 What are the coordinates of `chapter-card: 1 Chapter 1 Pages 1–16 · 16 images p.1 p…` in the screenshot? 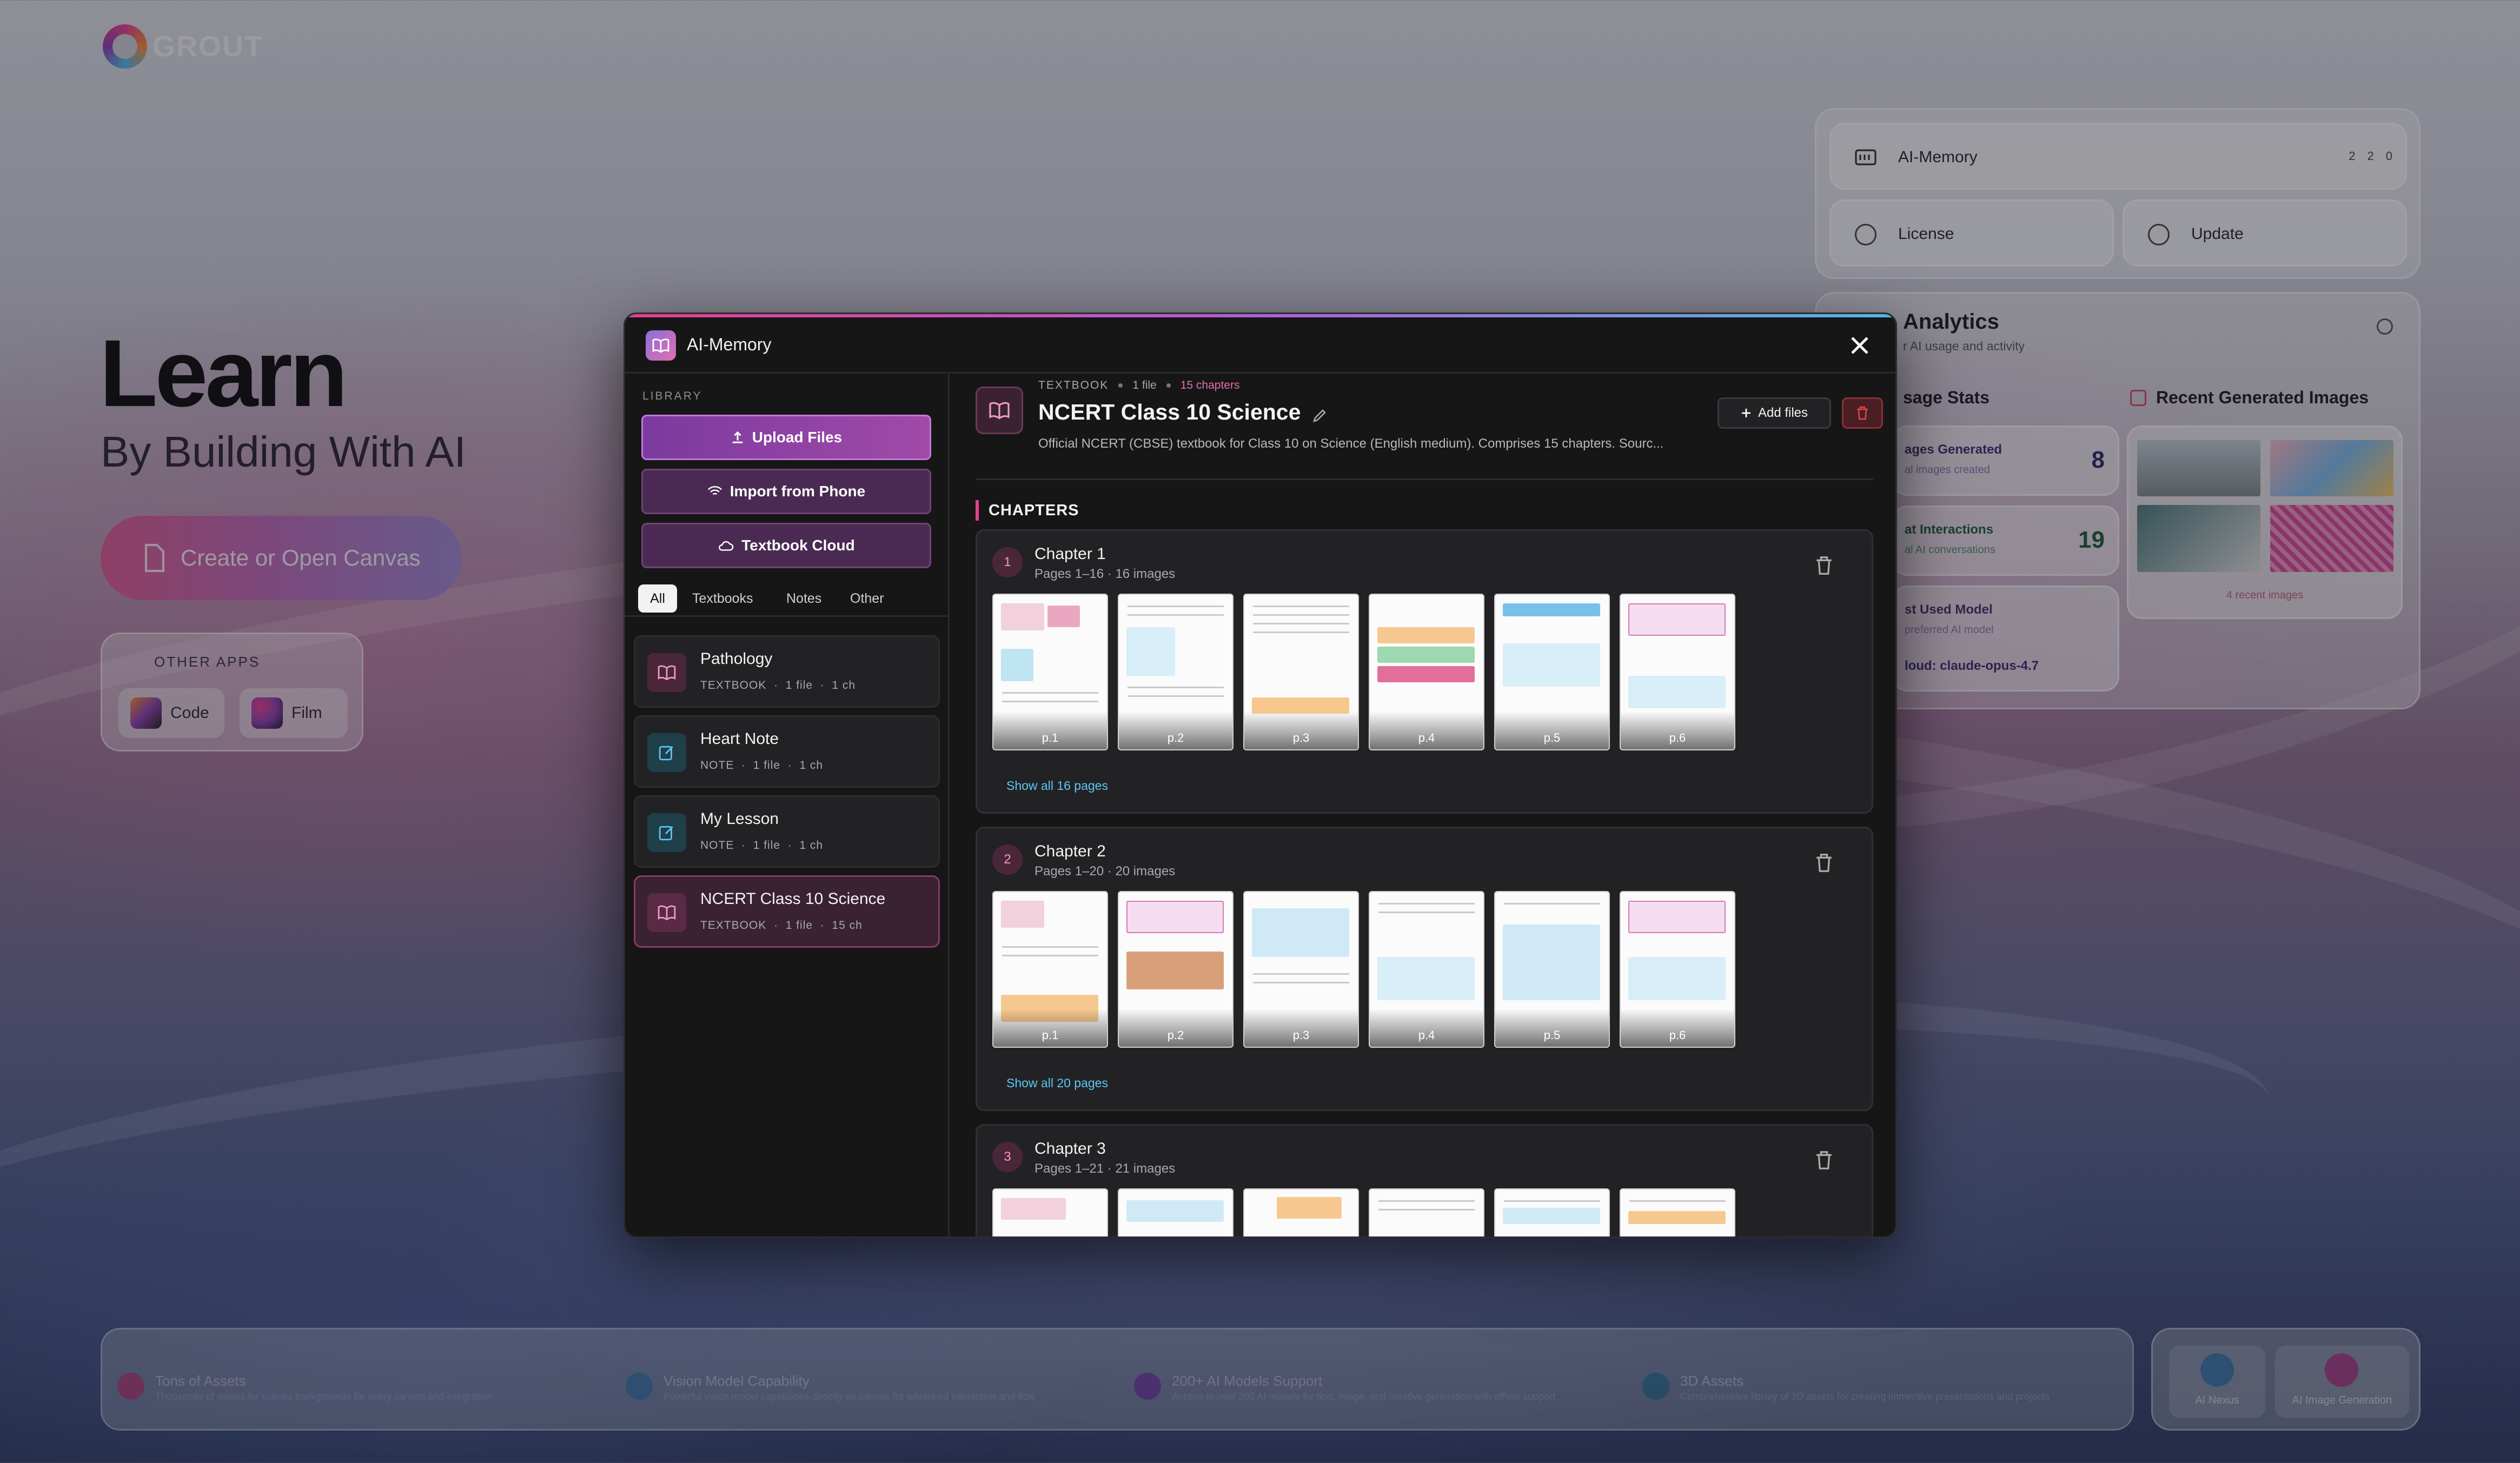 It's located at (1425, 671).